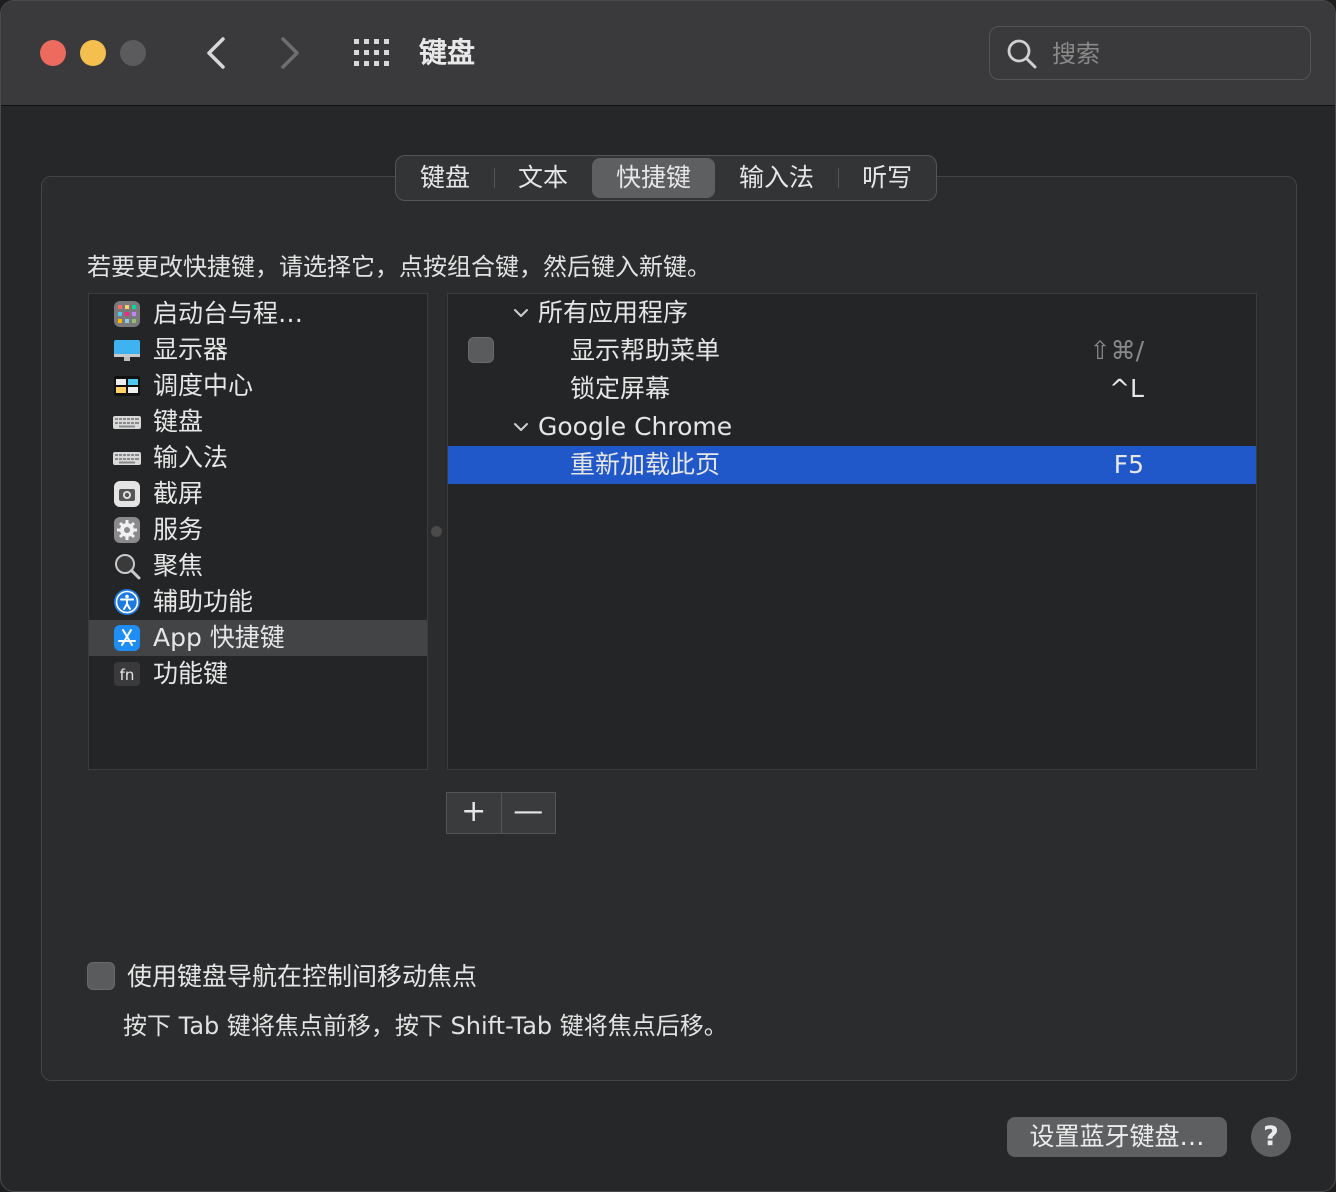  I want to click on shortcut-label: 锁定屏幕, so click(620, 388).